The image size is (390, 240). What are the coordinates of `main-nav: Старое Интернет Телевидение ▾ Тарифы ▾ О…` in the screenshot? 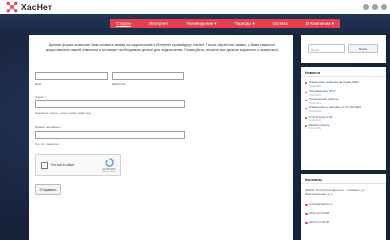 It's located at (225, 23).